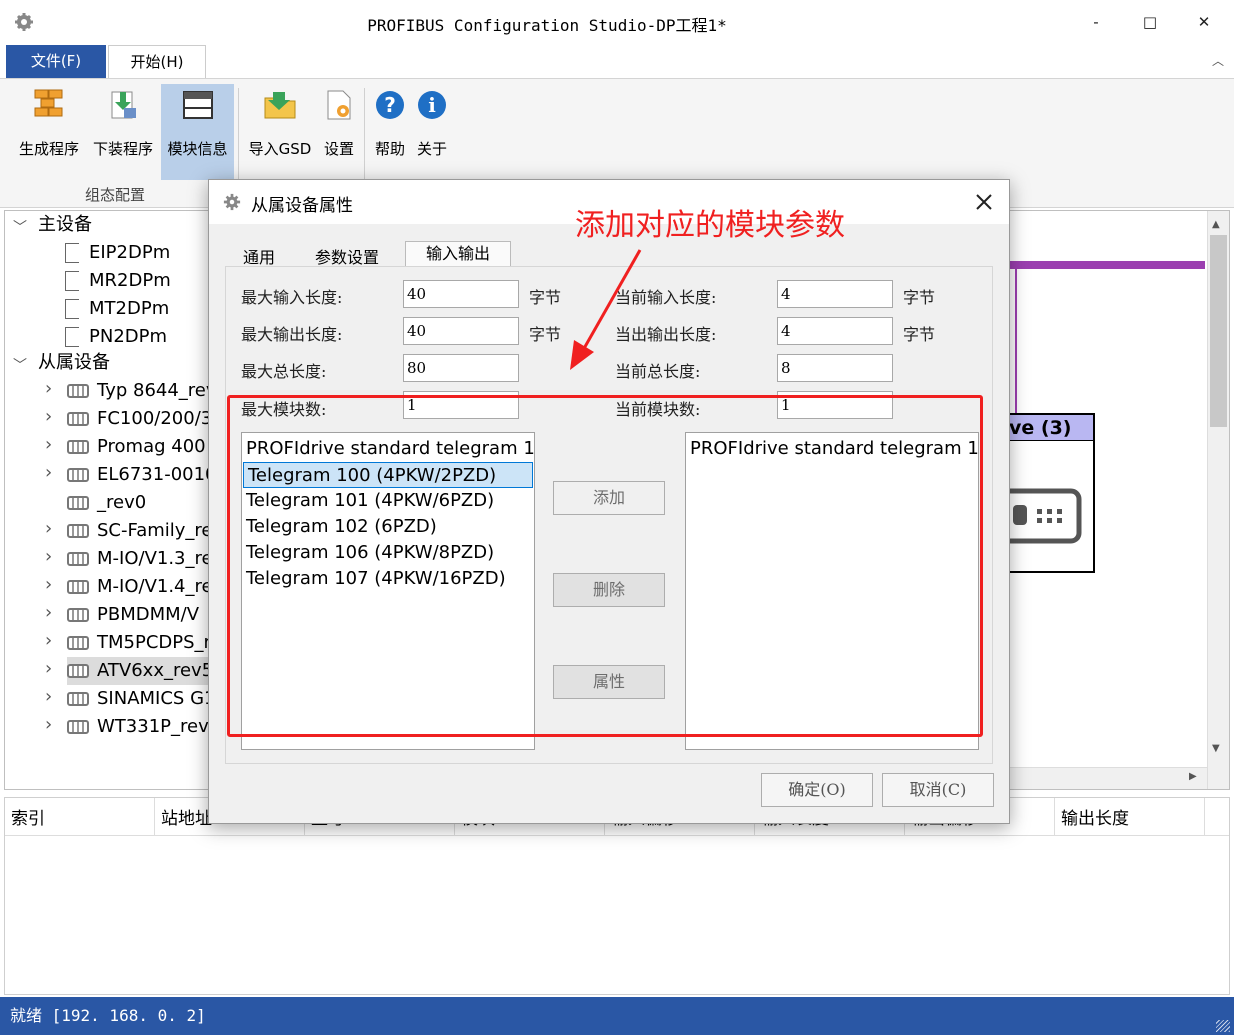 This screenshot has height=1035, width=1234. What do you see at coordinates (609, 590) in the screenshot?
I see `delete-module-button: 删除` at bounding box center [609, 590].